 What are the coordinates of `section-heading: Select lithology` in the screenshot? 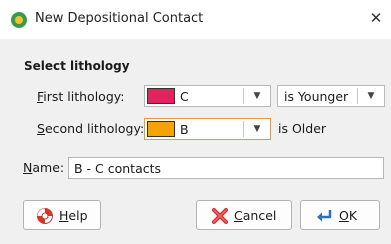 It's located at (77, 66).